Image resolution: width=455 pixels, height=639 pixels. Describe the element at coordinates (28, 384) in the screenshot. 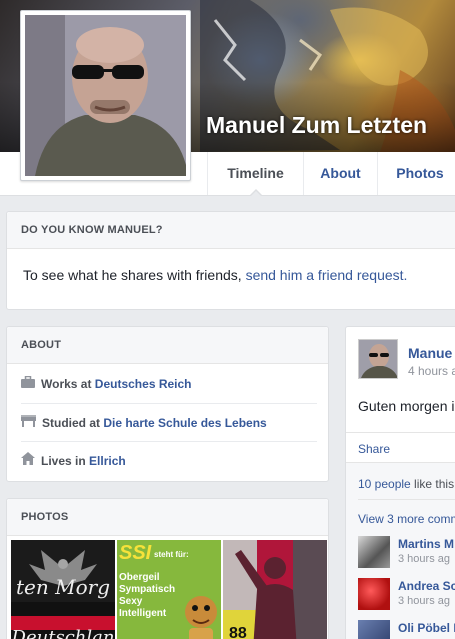

I see `briefcase-icon` at that location.